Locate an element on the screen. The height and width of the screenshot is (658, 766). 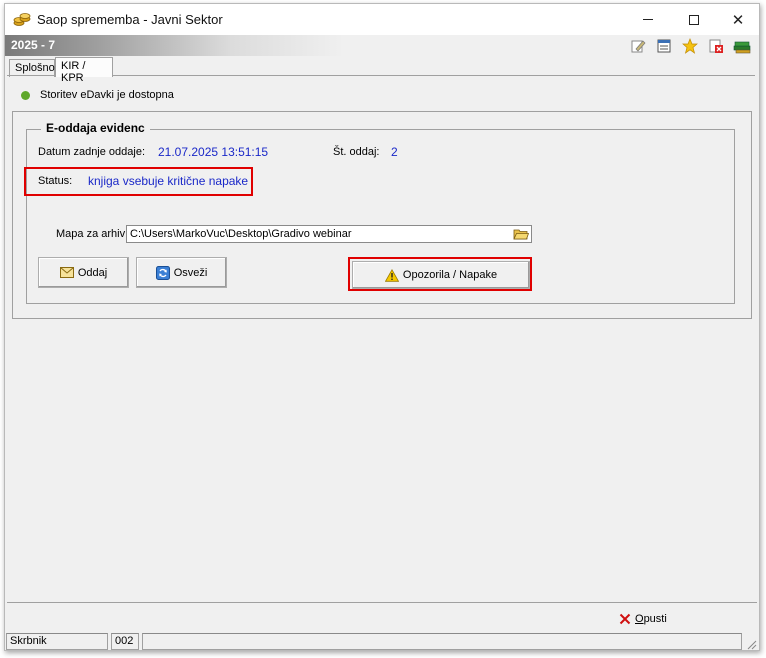
status-value: knjiga vsebuje kritične napake is located at coordinates (168, 181).